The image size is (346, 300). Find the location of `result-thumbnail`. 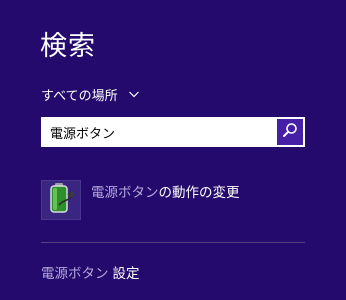

result-thumbnail is located at coordinates (61, 200).